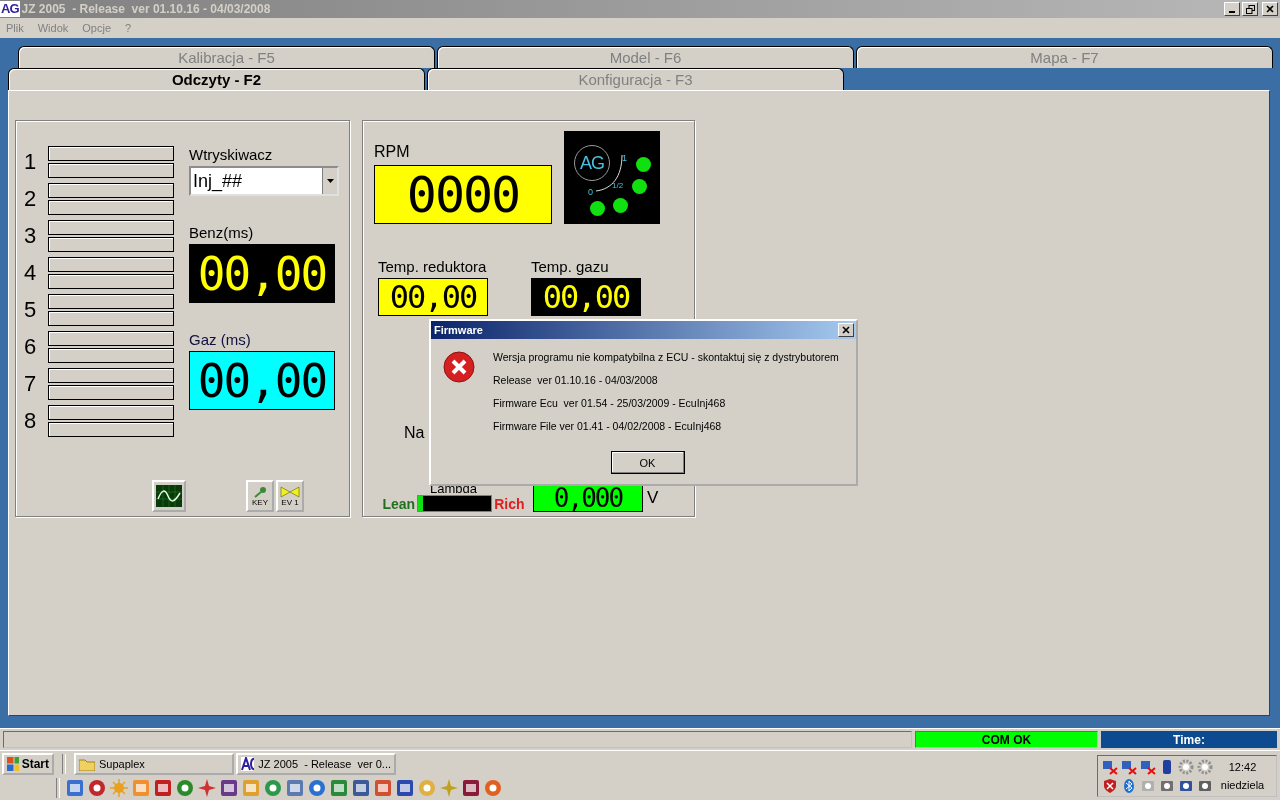 The image size is (1280, 800). Describe the element at coordinates (666, 357) in the screenshot. I see `message-text: Wersja programu nie kompatybilna z ECU - skontaktuj się z dystrybutorem` at that location.